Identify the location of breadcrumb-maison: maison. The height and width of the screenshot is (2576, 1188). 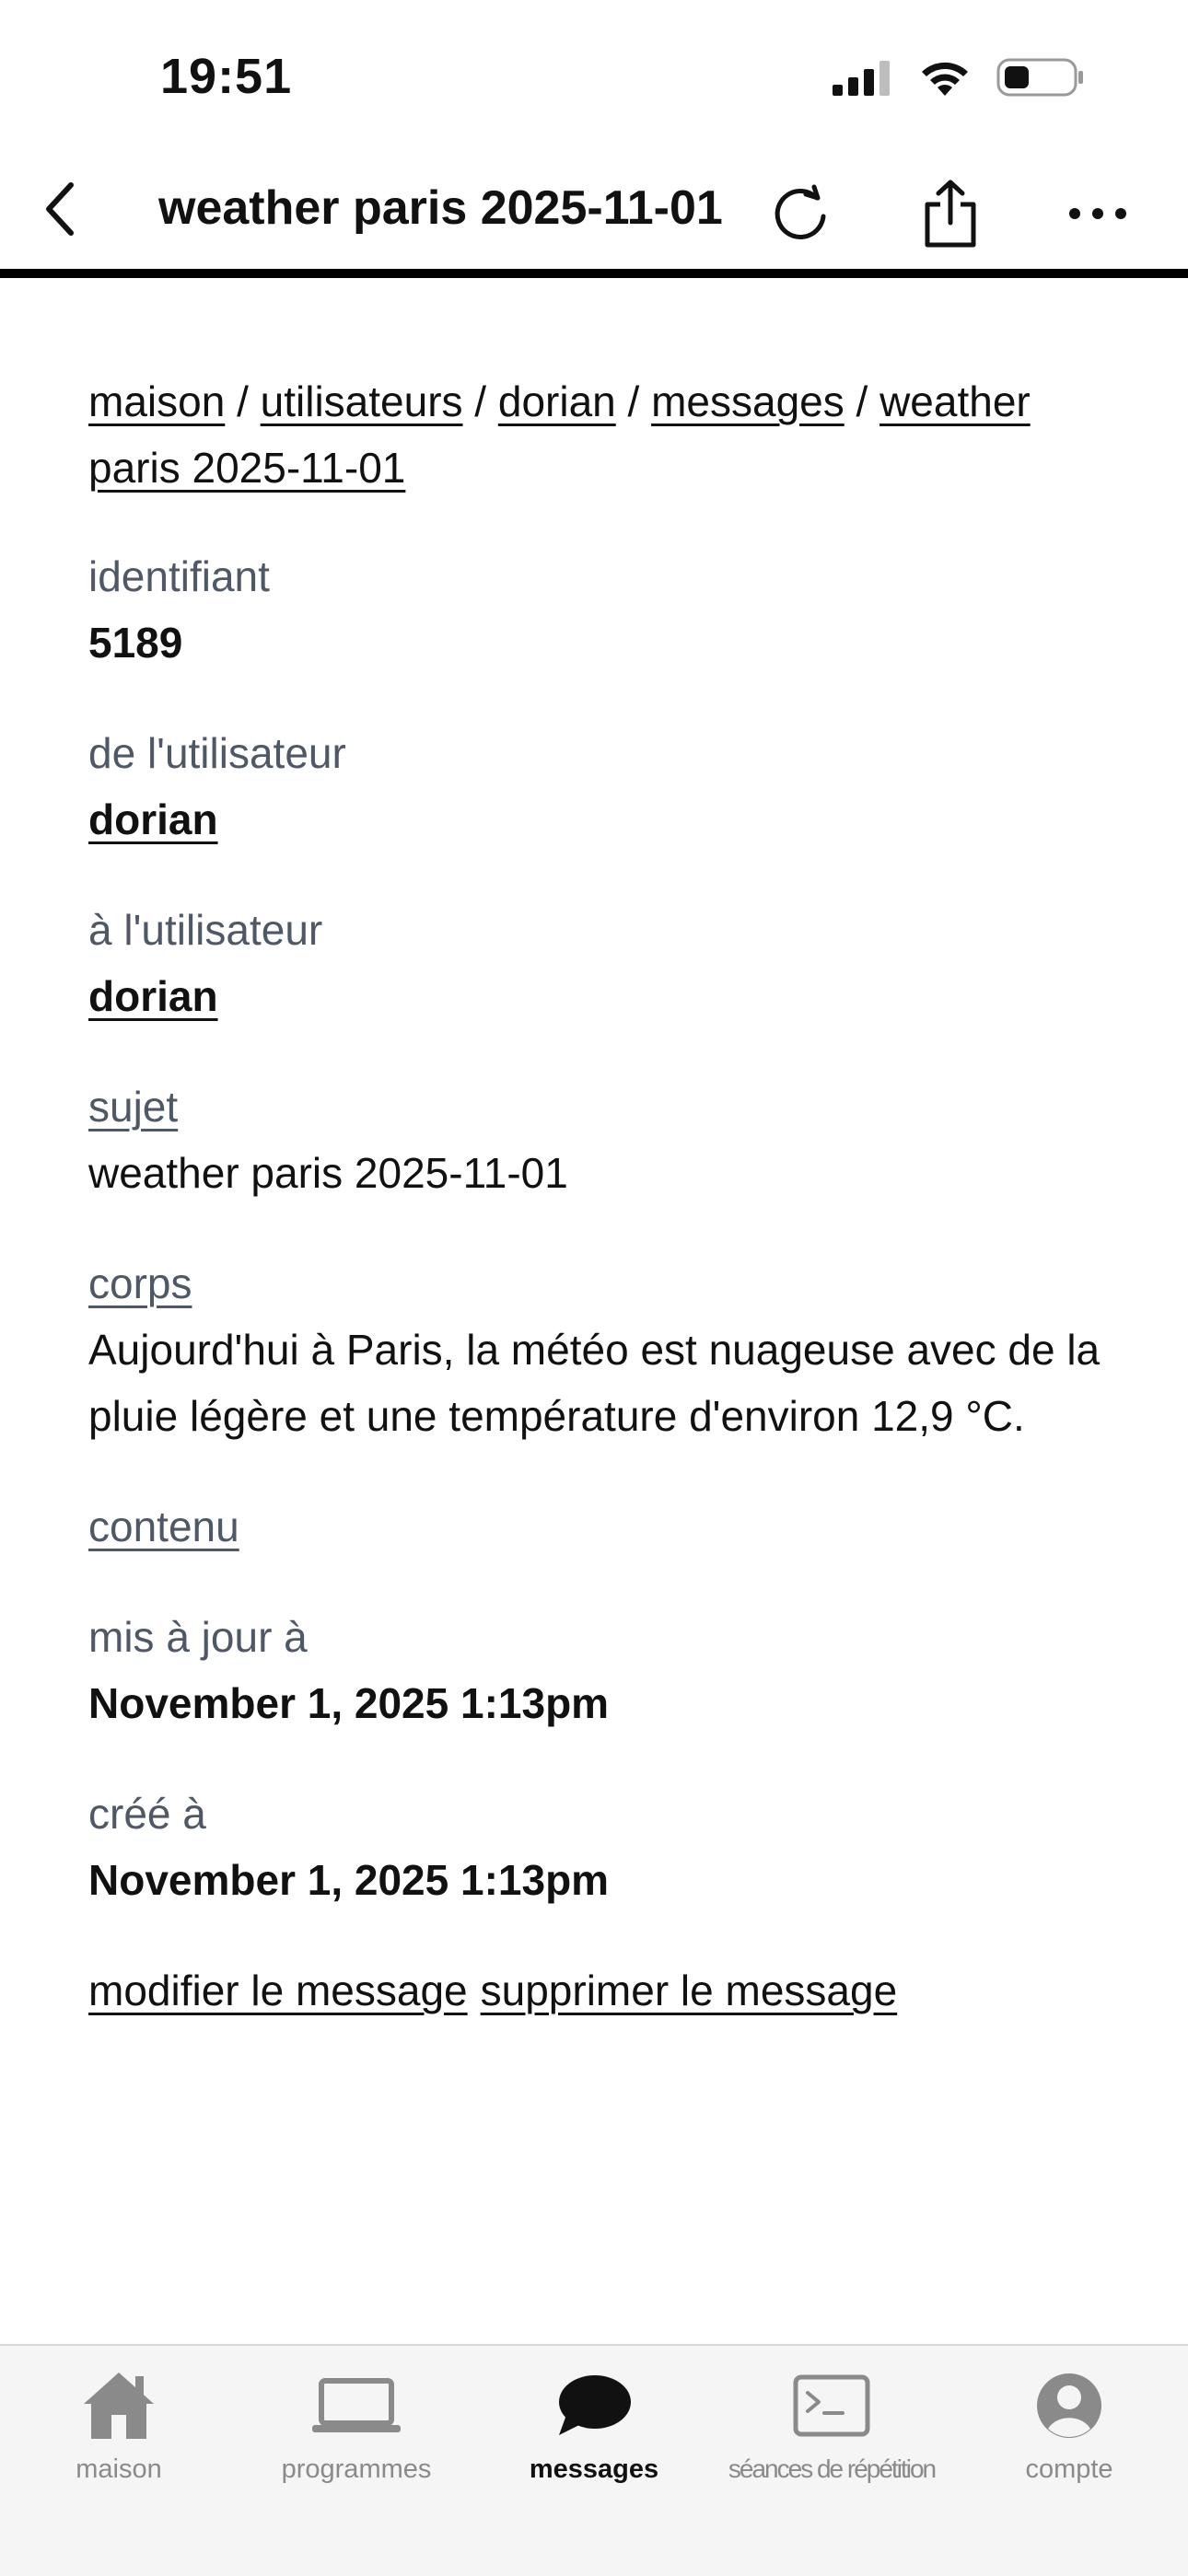
(156, 401).